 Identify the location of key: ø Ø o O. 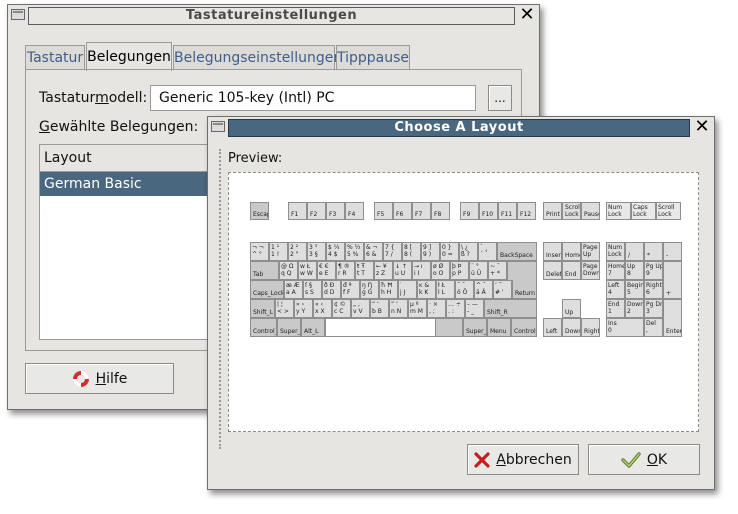
(440, 270).